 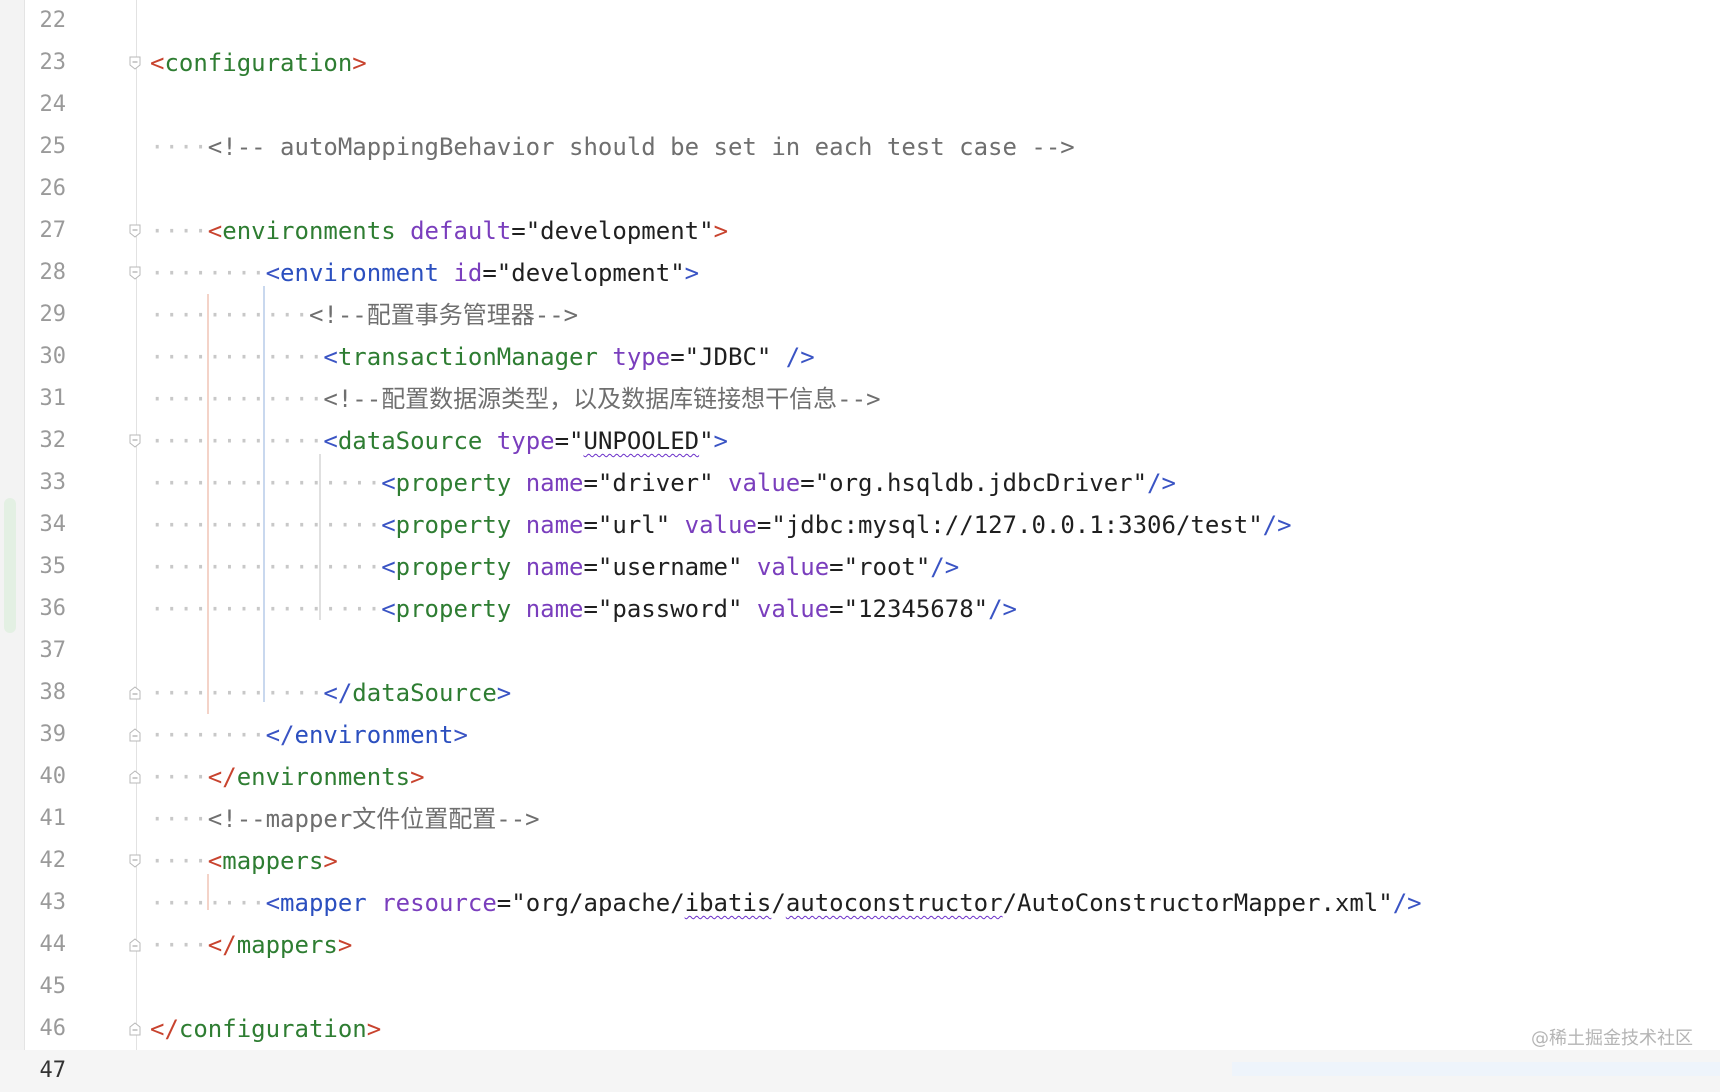 What do you see at coordinates (439, 231) in the screenshot?
I see `code-text: ····<environments default="development">` at bounding box center [439, 231].